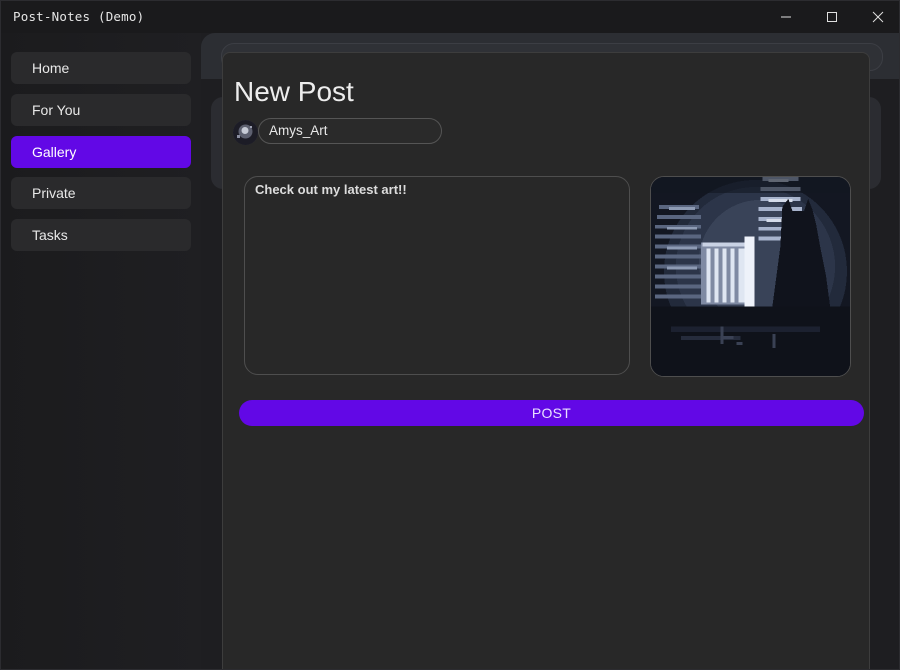  I want to click on close-icon, so click(878, 17).